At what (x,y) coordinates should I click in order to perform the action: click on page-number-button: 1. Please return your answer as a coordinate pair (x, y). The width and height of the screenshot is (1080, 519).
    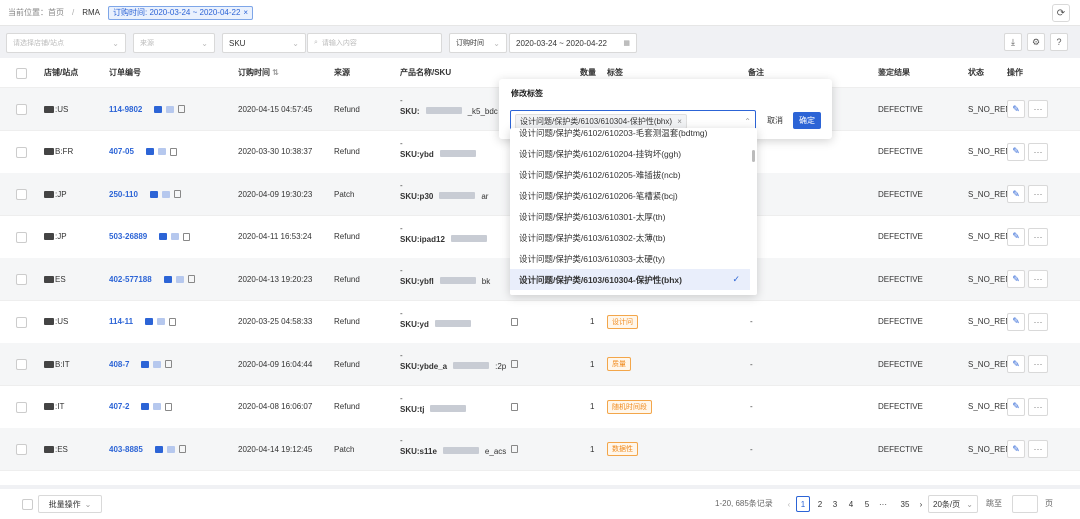
    Looking at the image, I should click on (803, 504).